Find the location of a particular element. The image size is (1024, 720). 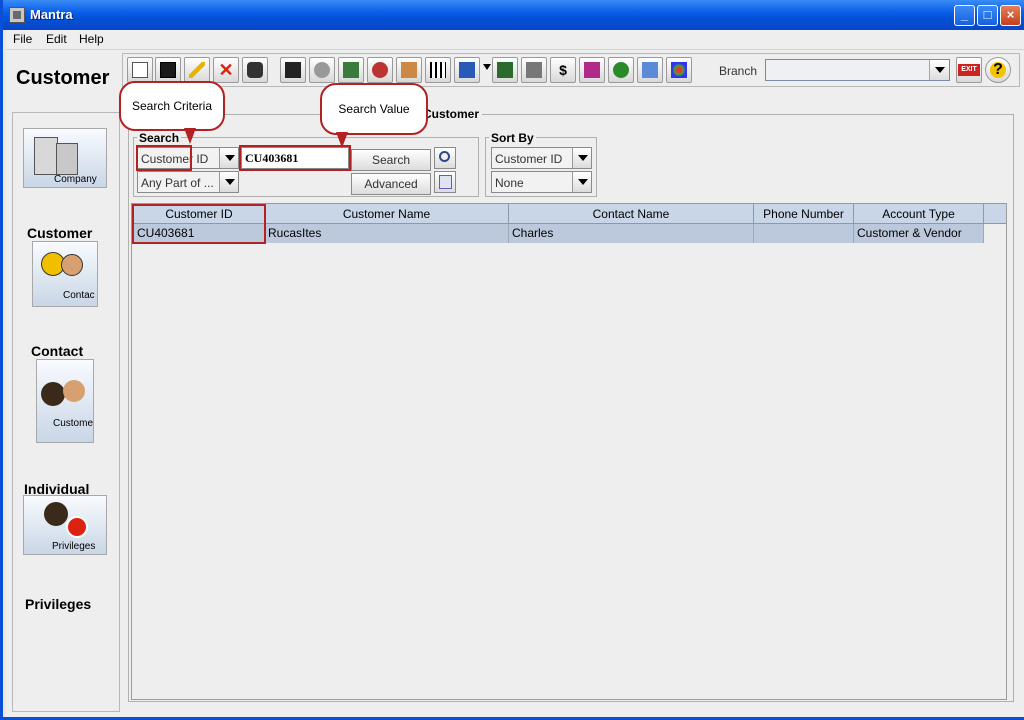

nav-individual-button: Custome is located at coordinates (65, 401).